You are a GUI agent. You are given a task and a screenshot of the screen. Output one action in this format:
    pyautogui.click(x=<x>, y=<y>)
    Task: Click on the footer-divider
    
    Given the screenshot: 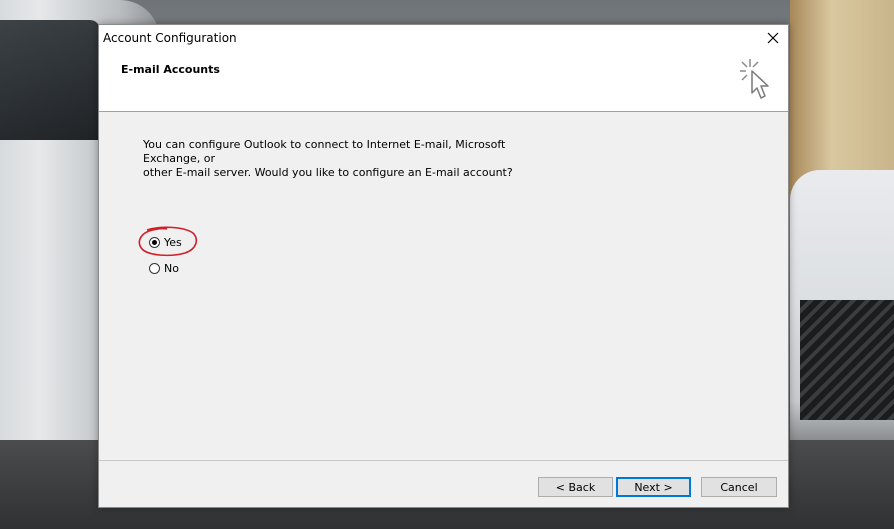 What is the action you would take?
    pyautogui.click(x=443, y=460)
    